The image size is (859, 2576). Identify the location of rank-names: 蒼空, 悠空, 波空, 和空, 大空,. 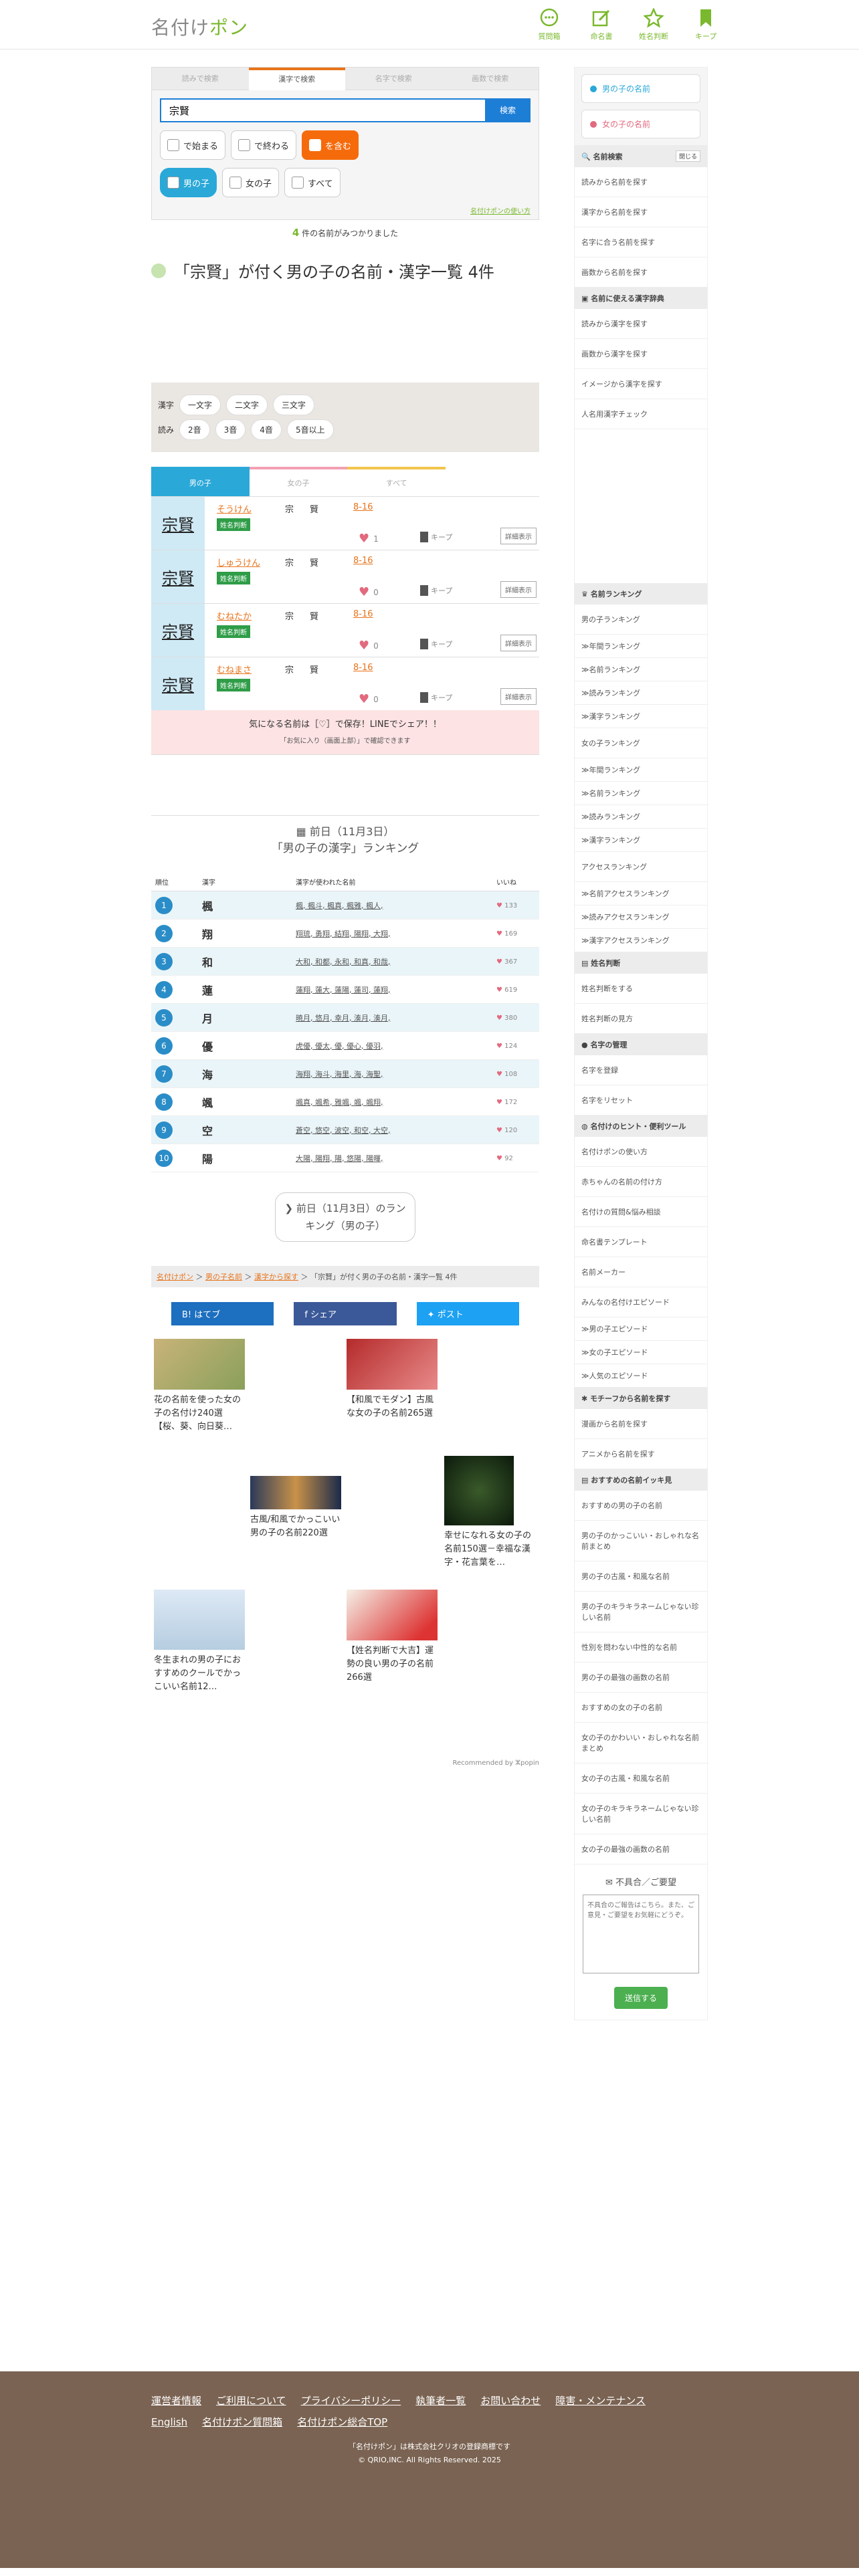
(343, 1130).